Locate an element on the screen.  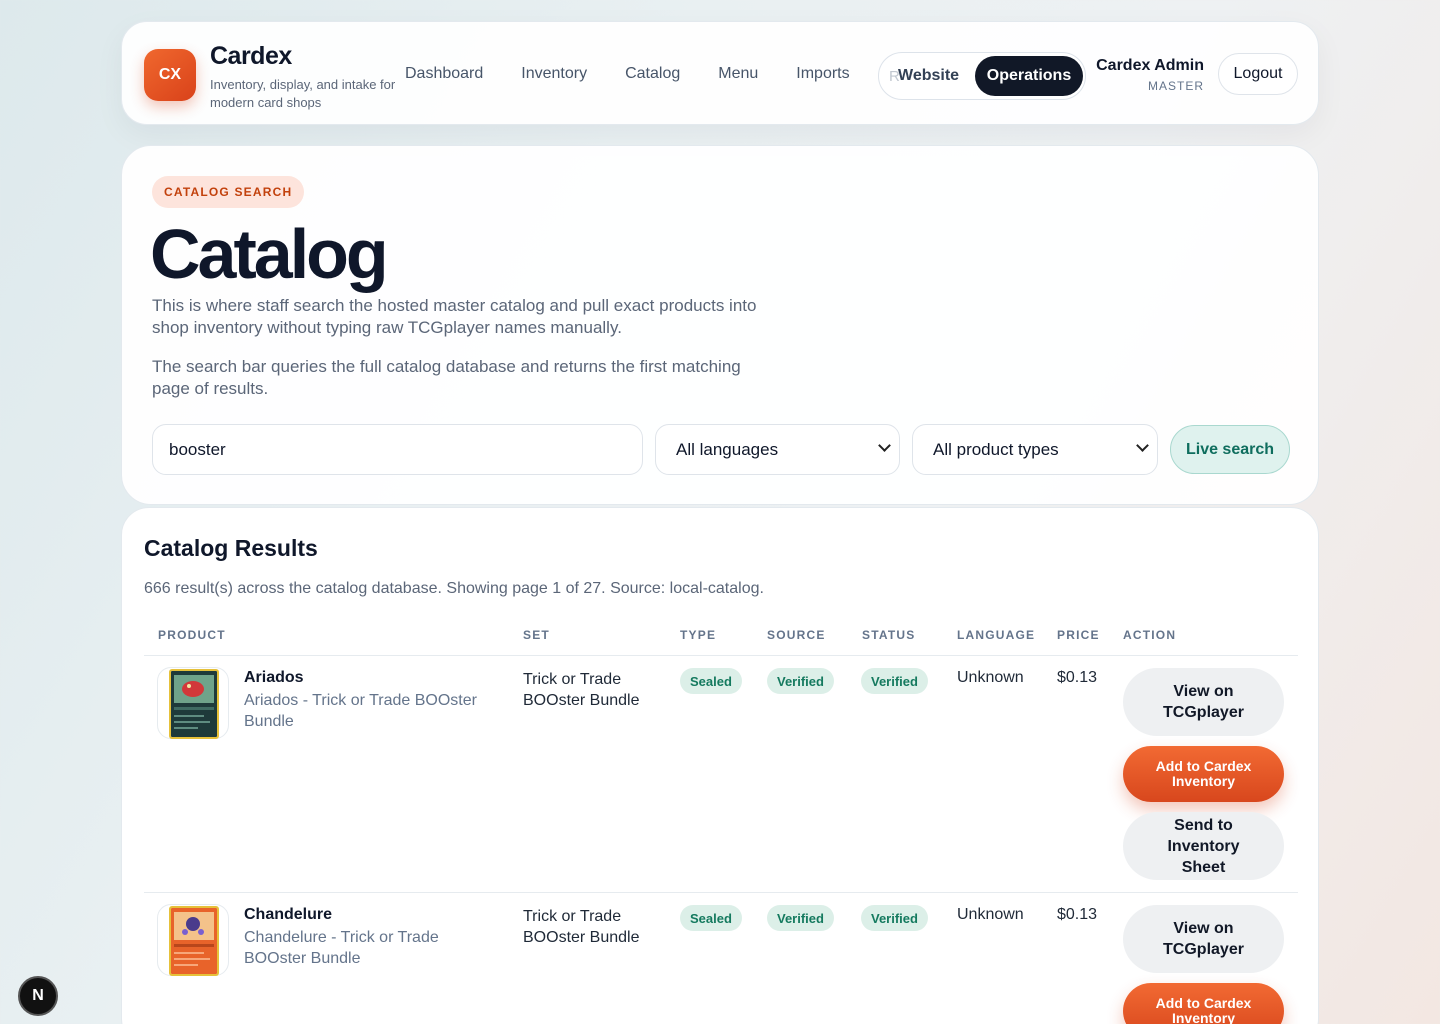
col-product: PRODUCT is located at coordinates (192, 635).